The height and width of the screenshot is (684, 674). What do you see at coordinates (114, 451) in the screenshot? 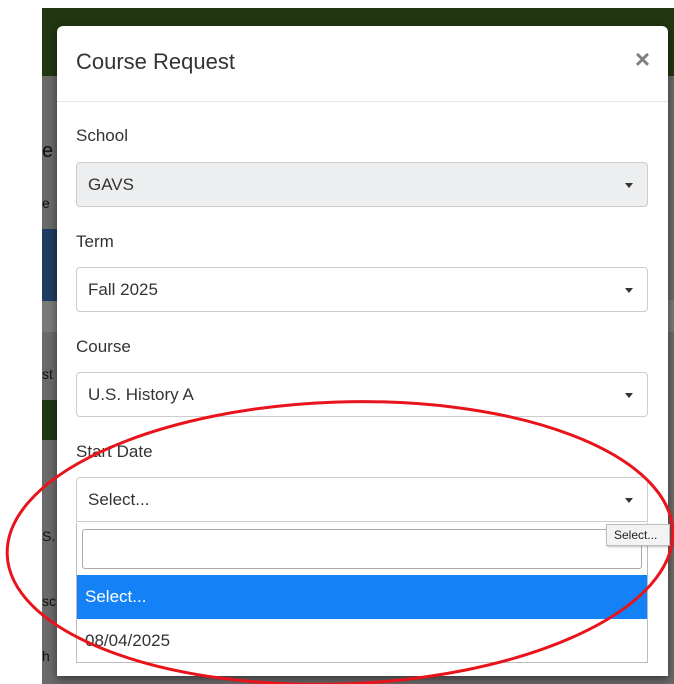
I see `start-date-label: Start Date` at bounding box center [114, 451].